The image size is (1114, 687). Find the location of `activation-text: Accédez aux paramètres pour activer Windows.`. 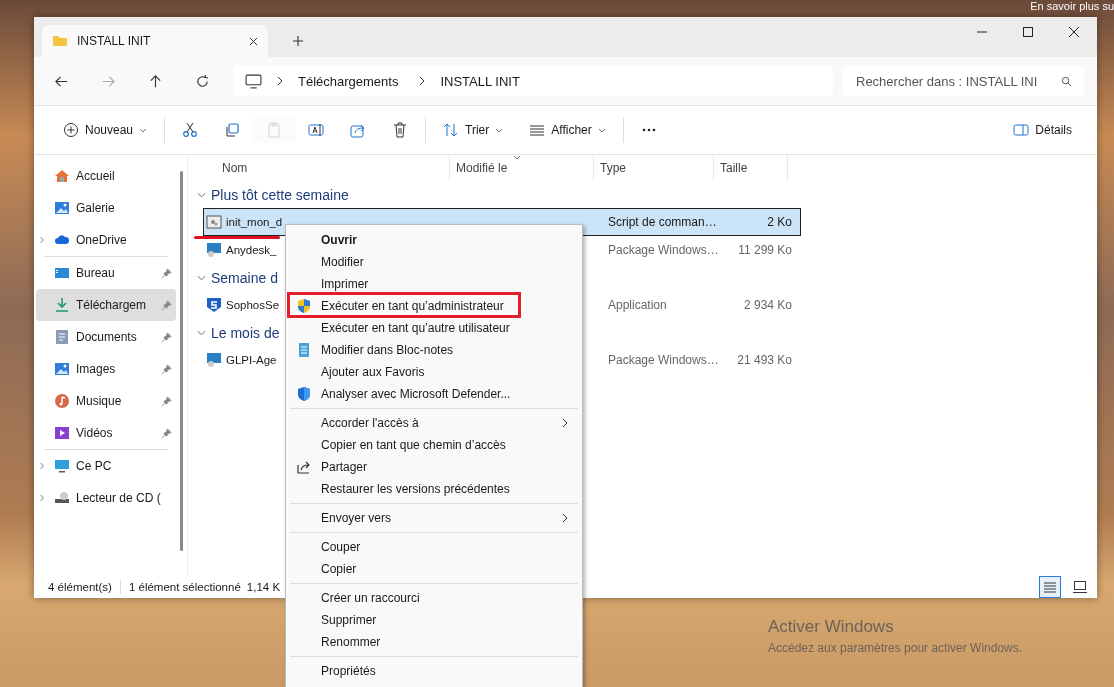

activation-text: Accédez aux paramètres pour activer Windows. is located at coordinates (895, 648).